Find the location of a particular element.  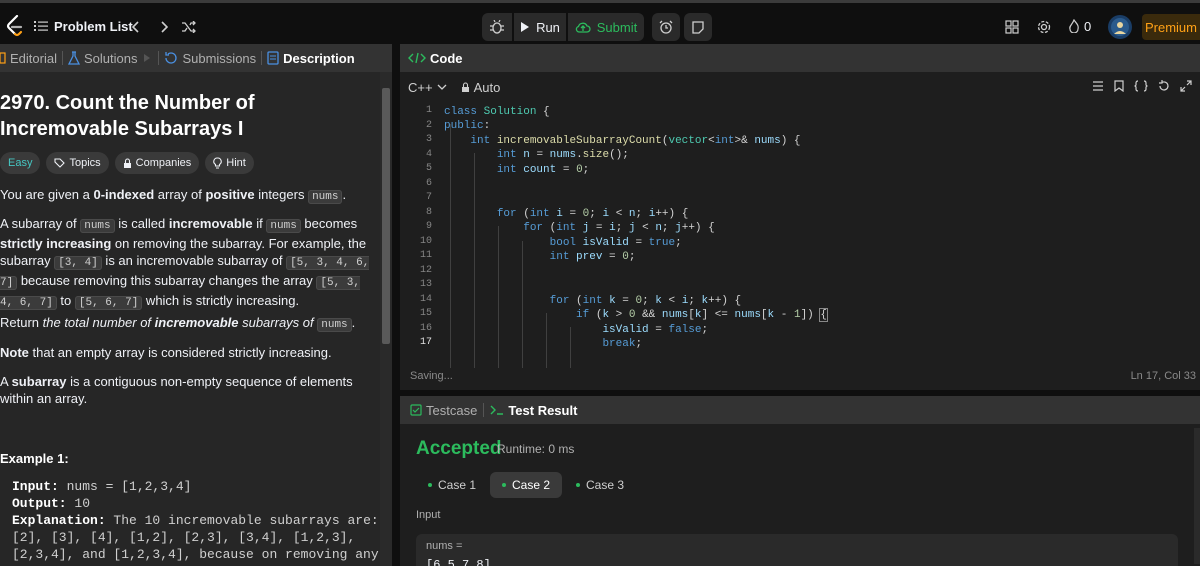

tab-editorial: Editorial is located at coordinates (31, 58).